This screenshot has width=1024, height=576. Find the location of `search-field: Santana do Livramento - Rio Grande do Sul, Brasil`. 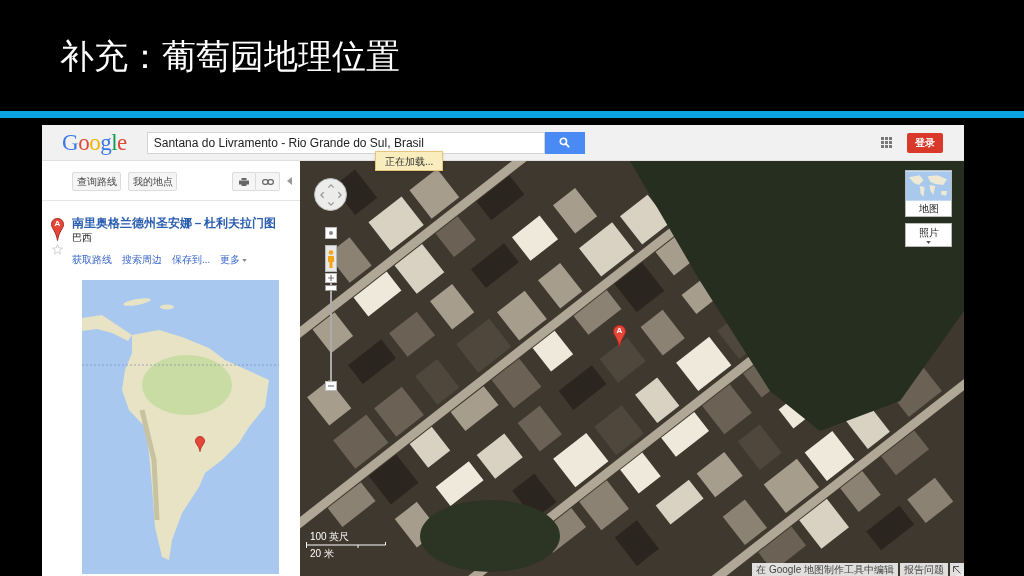

search-field: Santana do Livramento - Rio Grande do Sul, Brasil is located at coordinates (345, 142).